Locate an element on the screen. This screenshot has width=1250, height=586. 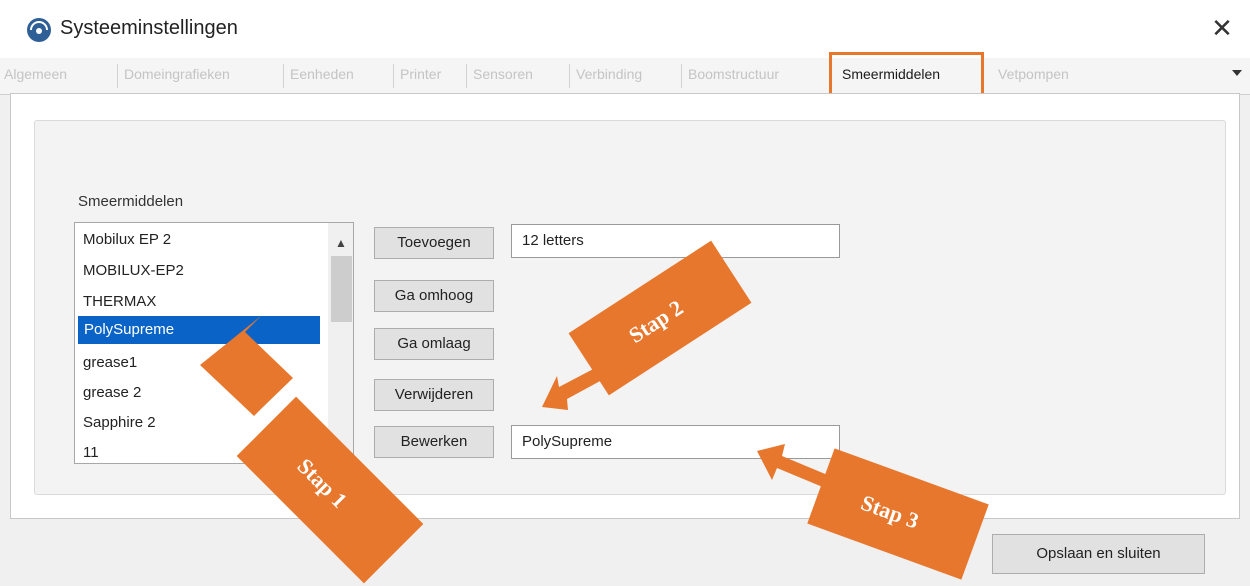
tab-vetpompen: Vetpompen is located at coordinates (1033, 74).